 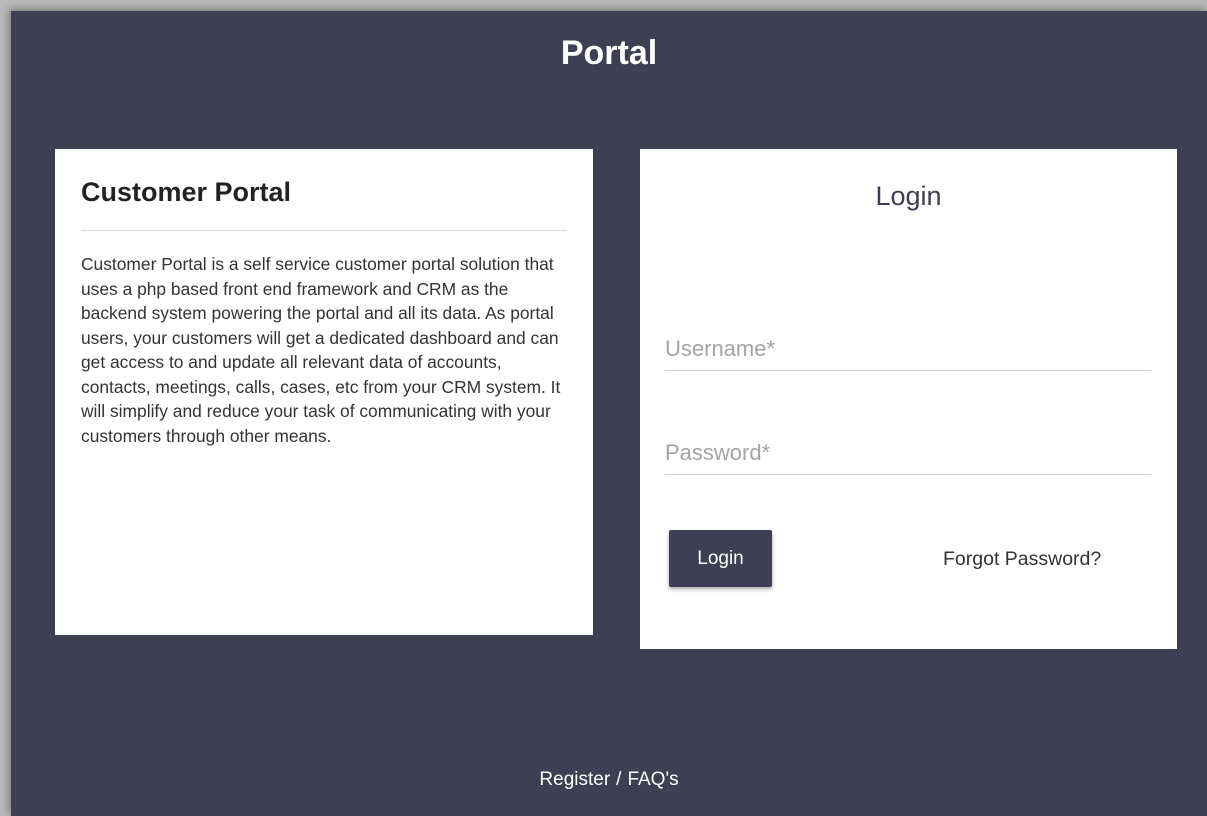 I want to click on forgot-password-link: Forgot Password?, so click(x=1022, y=559).